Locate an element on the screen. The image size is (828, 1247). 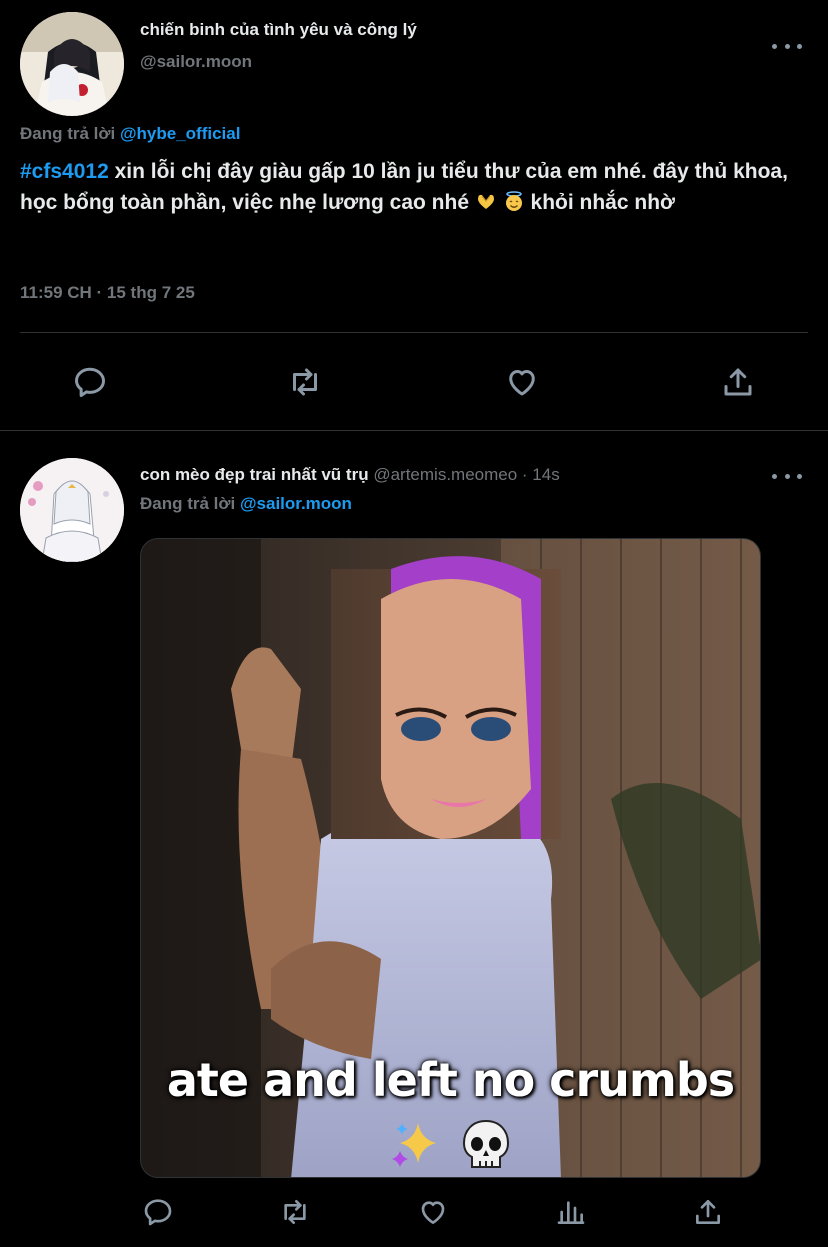
reply-tweet-like-button is located at coordinates (433, 1212).